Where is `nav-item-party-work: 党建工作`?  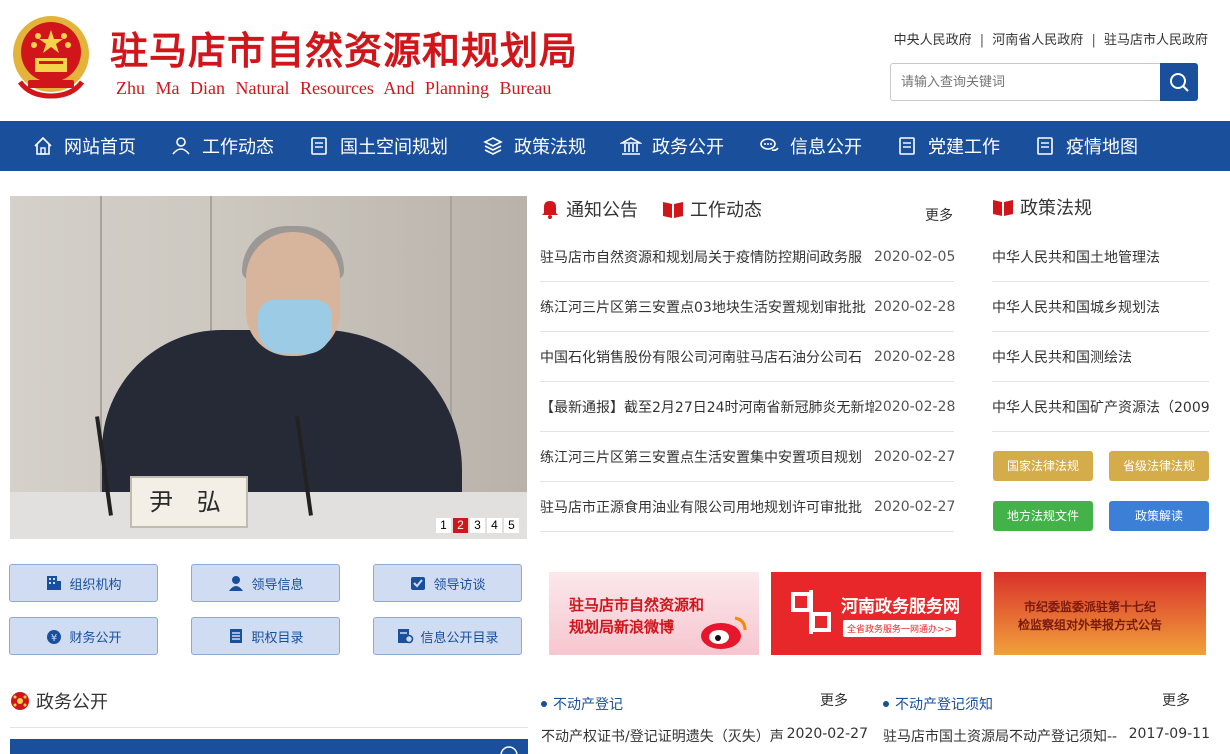 nav-item-party-work: 党建工作 is located at coordinates (948, 146).